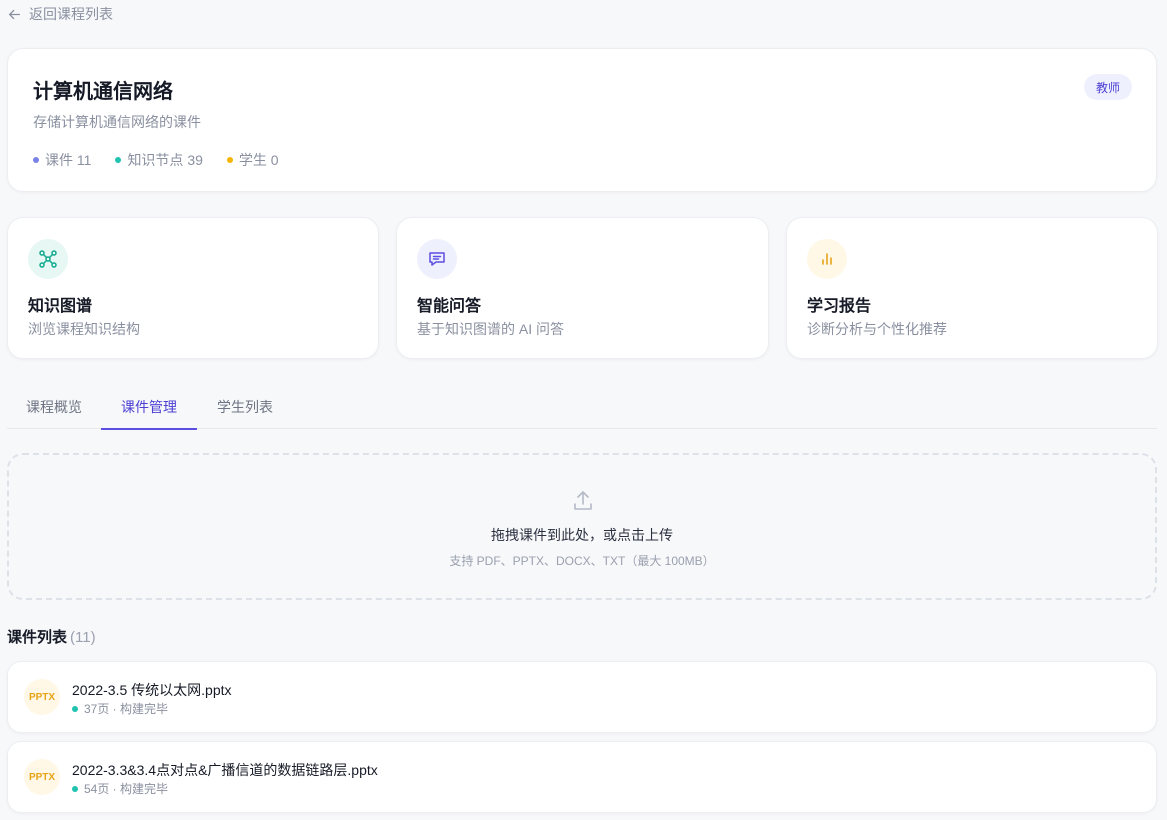 Image resolution: width=1167 pixels, height=820 pixels. I want to click on tab-course-overview: 课程概览, so click(54, 406).